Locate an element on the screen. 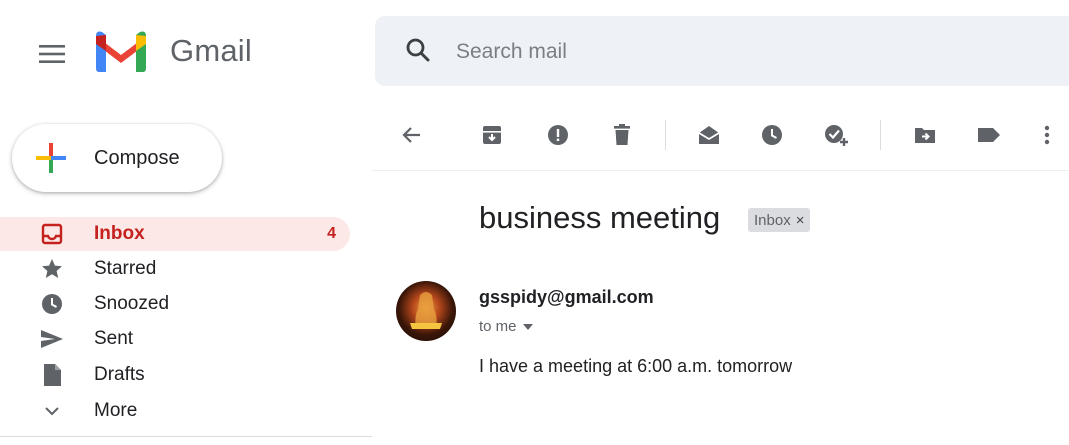  recipient-label: to me is located at coordinates (498, 326).